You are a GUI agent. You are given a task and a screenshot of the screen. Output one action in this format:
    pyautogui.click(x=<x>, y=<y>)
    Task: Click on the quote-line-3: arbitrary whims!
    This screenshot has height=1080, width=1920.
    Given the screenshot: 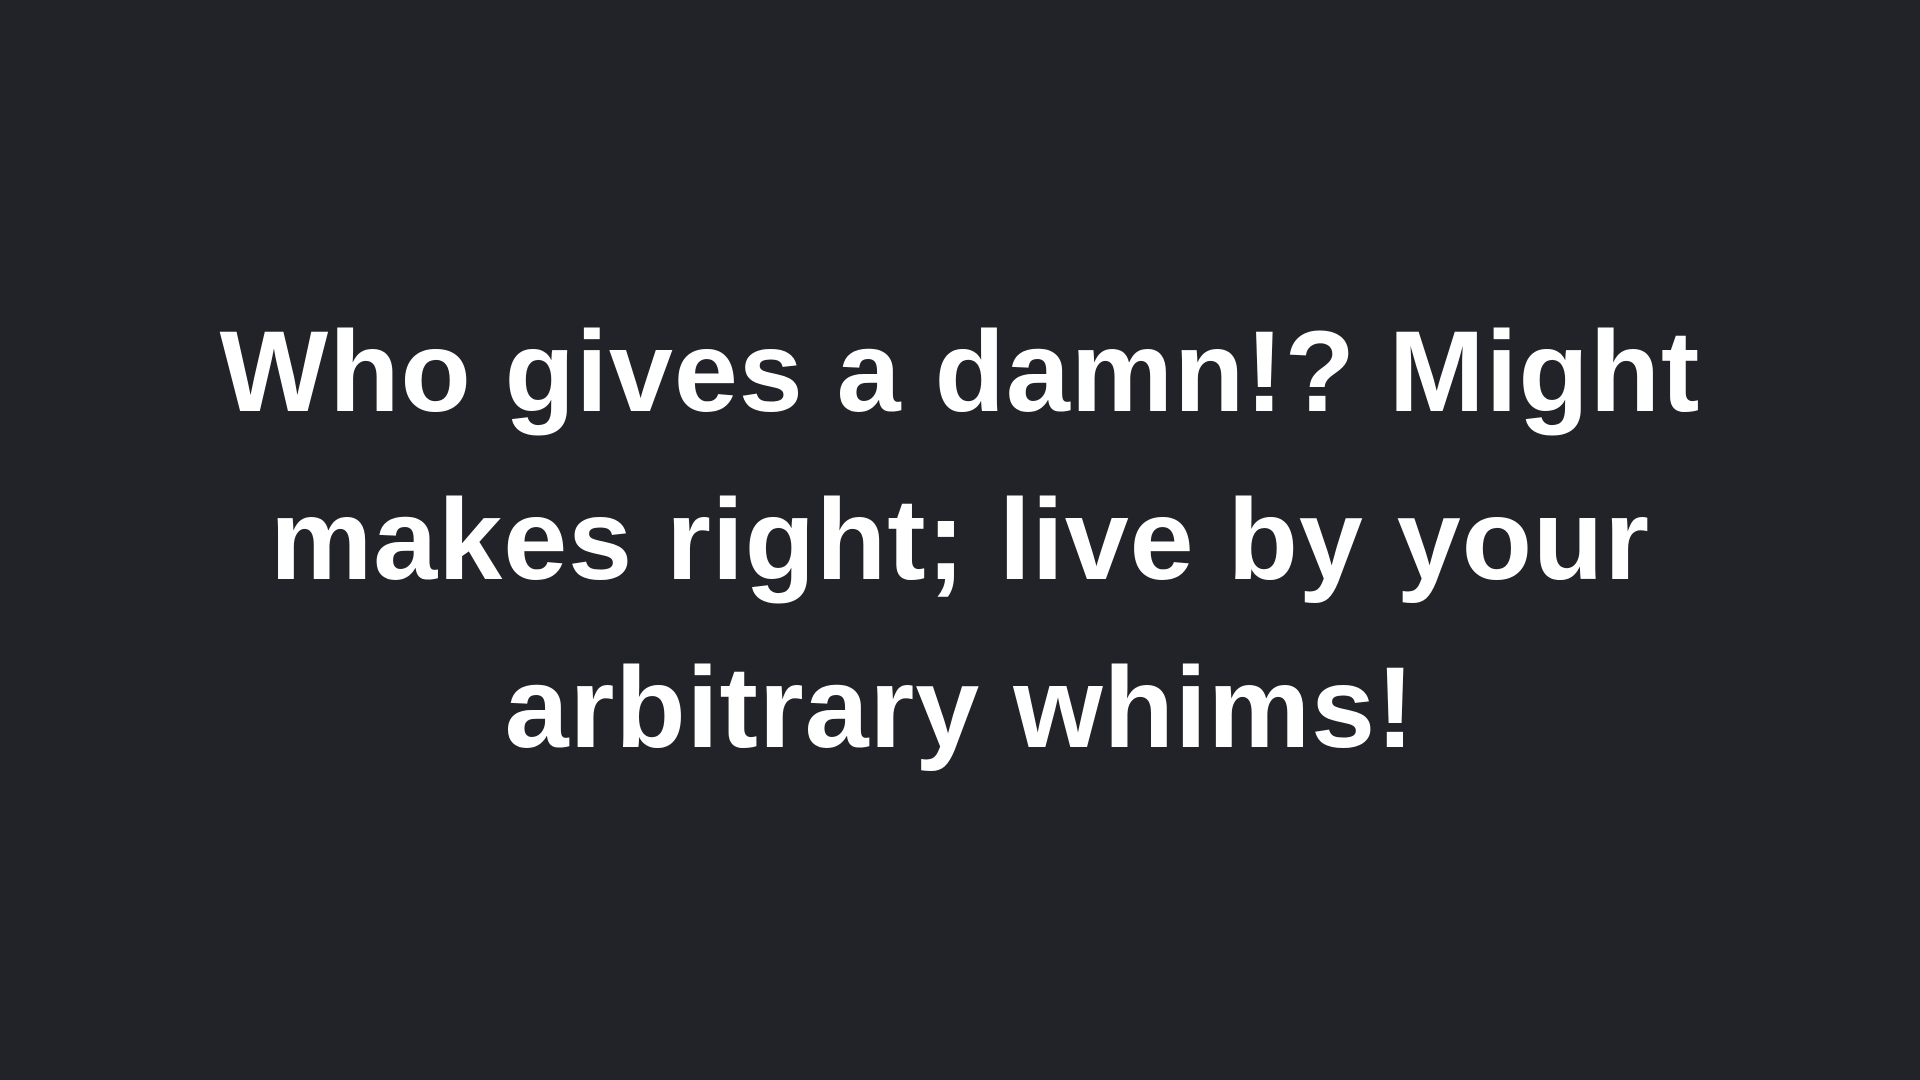 What is the action you would take?
    pyautogui.click(x=960, y=708)
    